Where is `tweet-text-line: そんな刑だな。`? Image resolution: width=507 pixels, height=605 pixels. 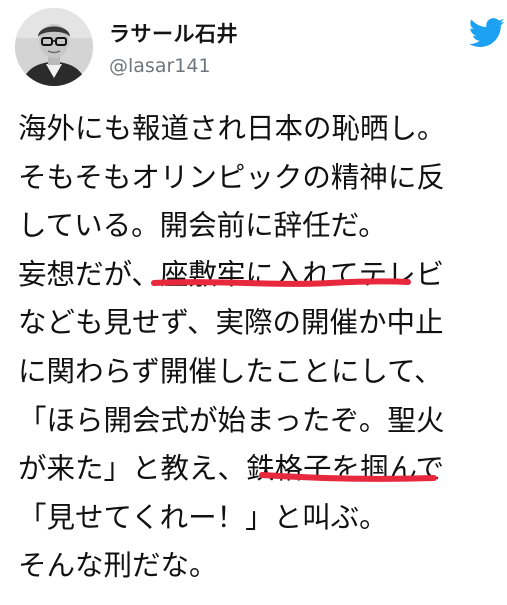
tweet-text-line: そんな刑だな。 is located at coordinates (118, 566).